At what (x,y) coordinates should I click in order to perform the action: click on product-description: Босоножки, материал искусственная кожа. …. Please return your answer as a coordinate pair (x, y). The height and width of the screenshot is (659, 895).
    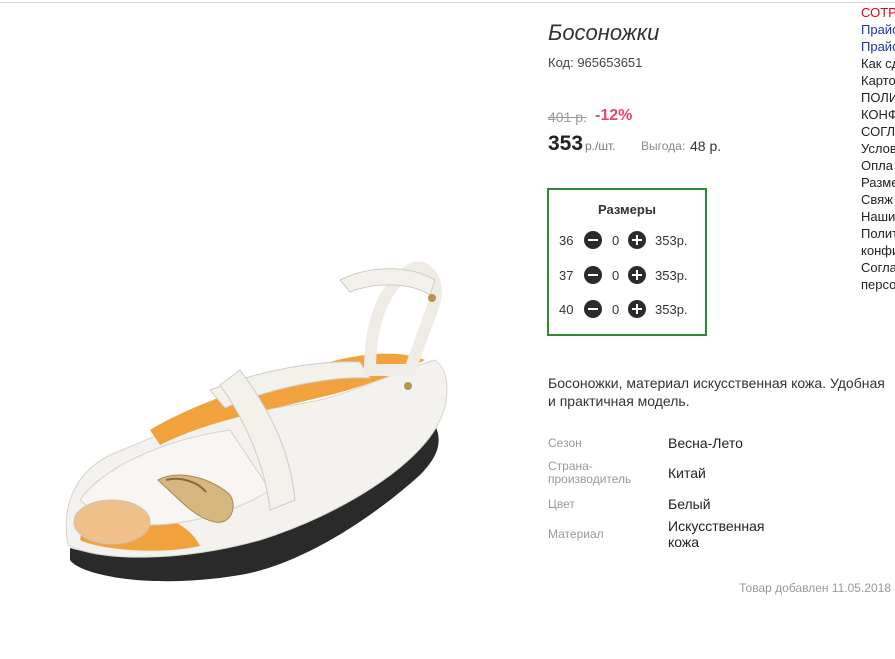
    Looking at the image, I should click on (716, 392).